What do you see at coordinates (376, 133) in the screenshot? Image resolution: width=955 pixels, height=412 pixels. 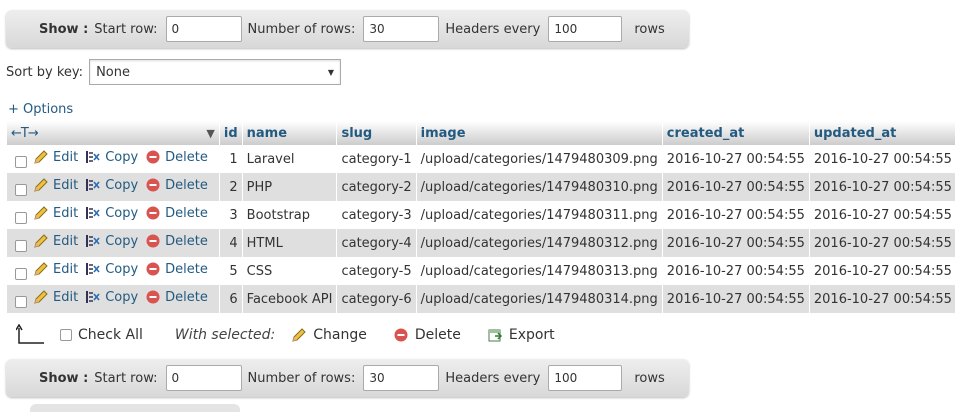 I see `column-header-slug: slug` at bounding box center [376, 133].